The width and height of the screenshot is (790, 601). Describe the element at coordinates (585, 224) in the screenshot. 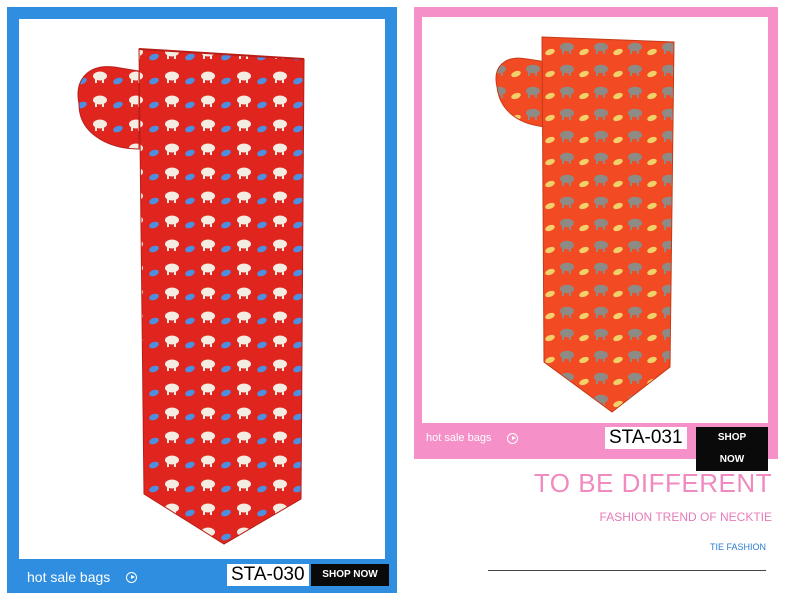

I see `necktie-image` at that location.